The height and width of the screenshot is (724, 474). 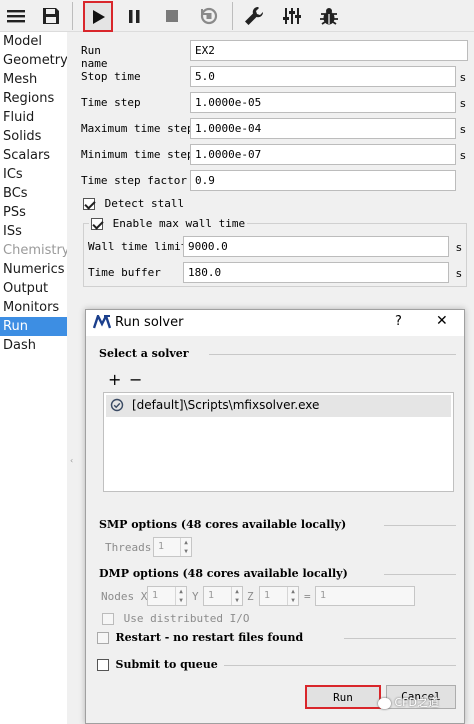 What do you see at coordinates (167, 596) in the screenshot?
I see `nodes-x-spinbox: 1 ▲ ▼` at bounding box center [167, 596].